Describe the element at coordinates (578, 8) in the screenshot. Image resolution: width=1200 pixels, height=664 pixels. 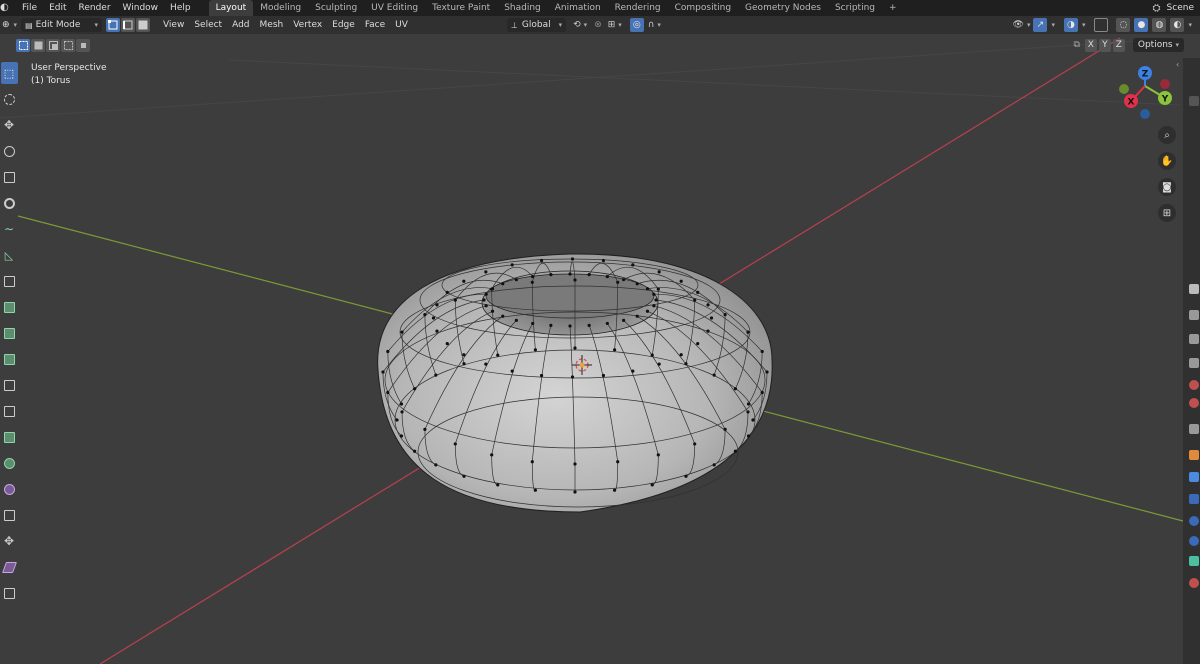
I see `tab-animation: Animation` at that location.